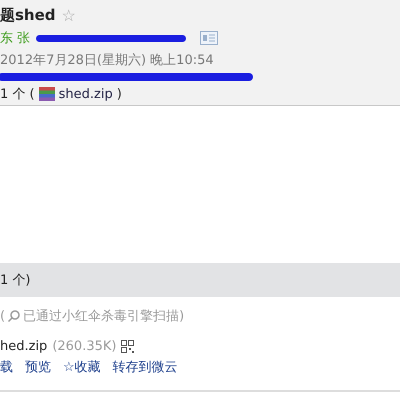 The image size is (400, 400). I want to click on attachment-action-link: 转存到微云, so click(145, 367).